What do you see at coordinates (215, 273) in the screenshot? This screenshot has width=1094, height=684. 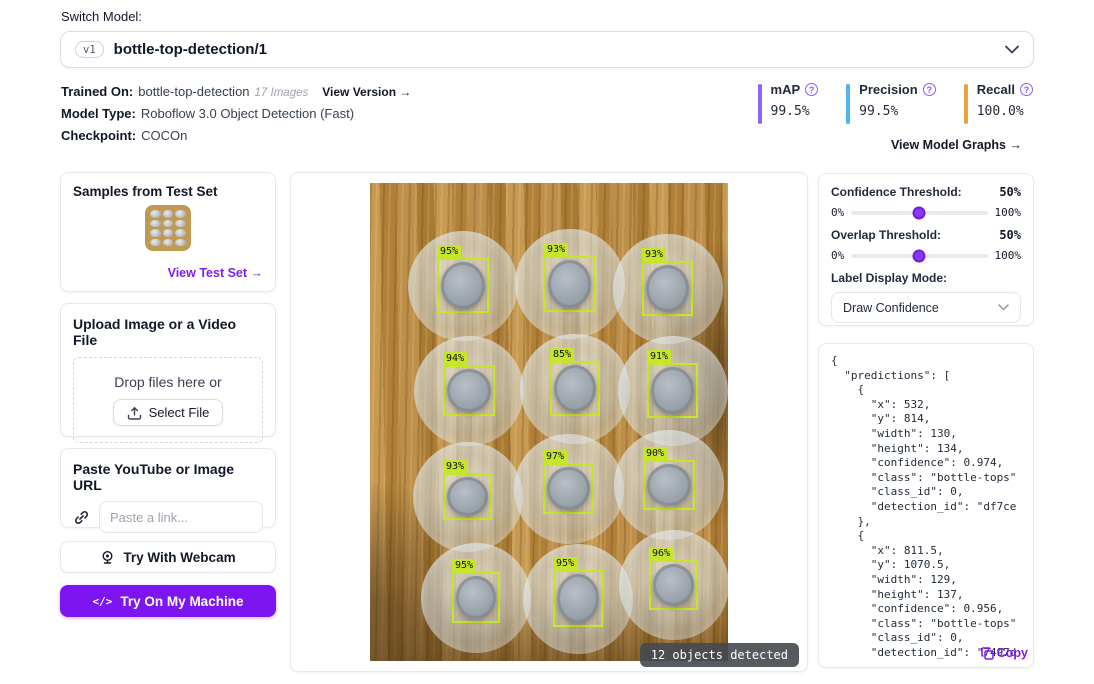 I see `view-test-set-link: View Test Set →` at bounding box center [215, 273].